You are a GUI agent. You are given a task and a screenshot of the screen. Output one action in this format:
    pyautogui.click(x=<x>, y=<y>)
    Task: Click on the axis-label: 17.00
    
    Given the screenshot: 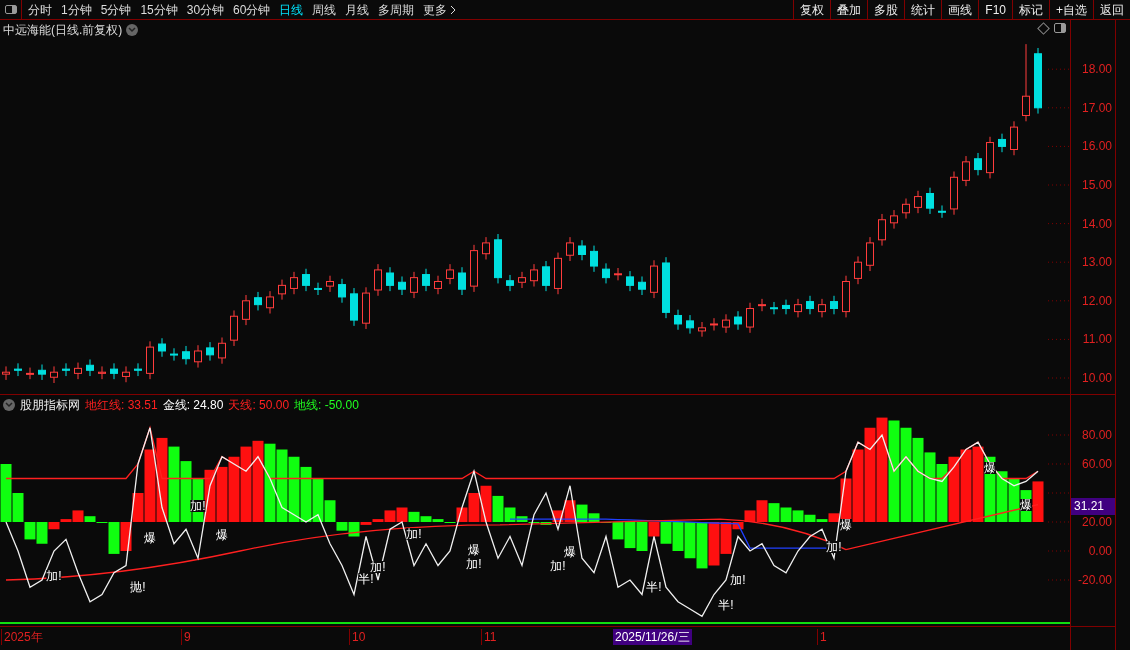 What is the action you would take?
    pyautogui.click(x=1096, y=107)
    